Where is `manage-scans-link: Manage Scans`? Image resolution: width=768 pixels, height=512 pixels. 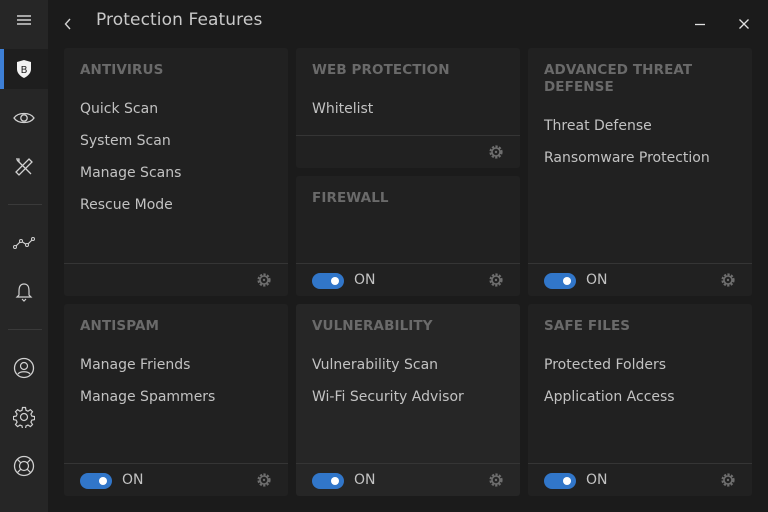
manage-scans-link: Manage Scans is located at coordinates (130, 180).